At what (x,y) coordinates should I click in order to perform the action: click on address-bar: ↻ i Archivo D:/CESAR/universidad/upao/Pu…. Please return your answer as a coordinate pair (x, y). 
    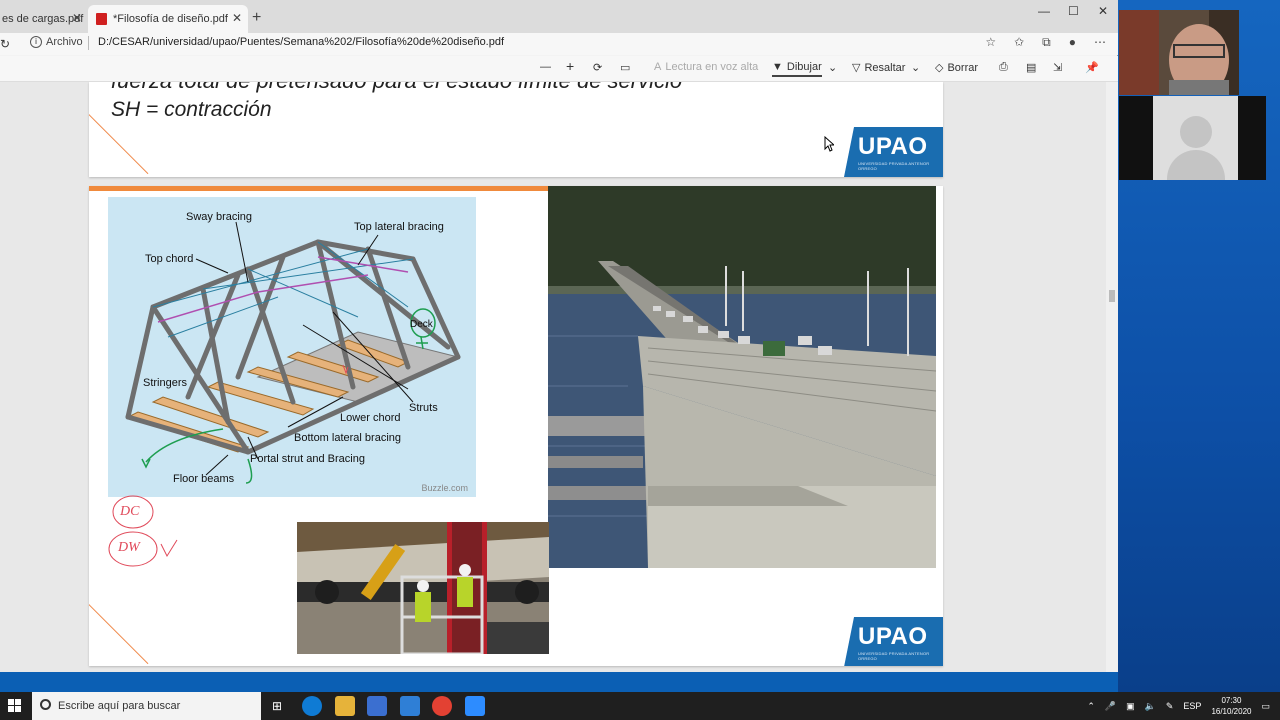
    Looking at the image, I should click on (559, 44).